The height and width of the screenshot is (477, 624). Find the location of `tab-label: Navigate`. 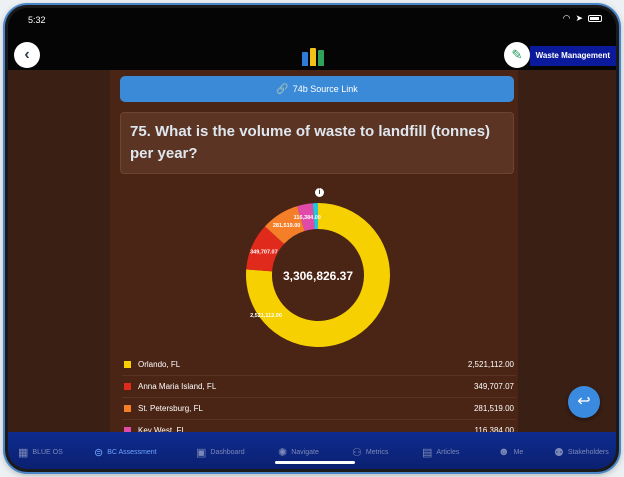

tab-label: Navigate is located at coordinates (305, 452).